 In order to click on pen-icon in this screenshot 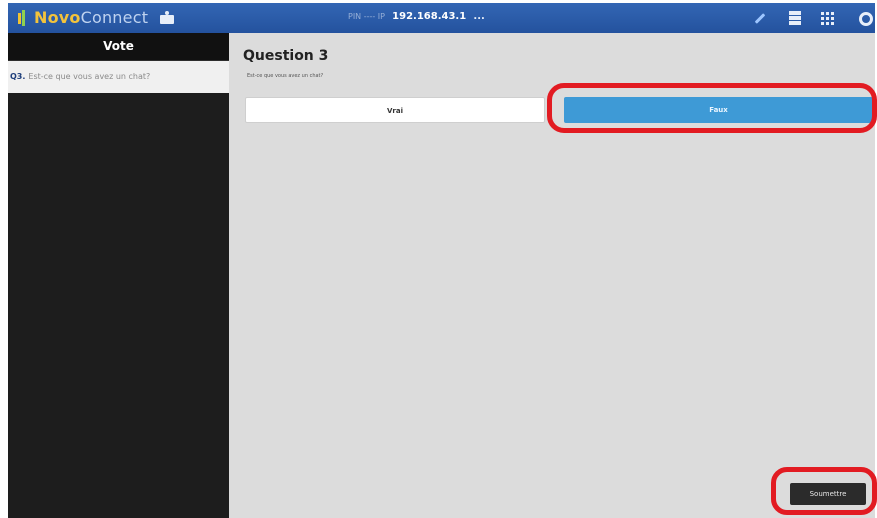, I will do `click(759, 18)`.